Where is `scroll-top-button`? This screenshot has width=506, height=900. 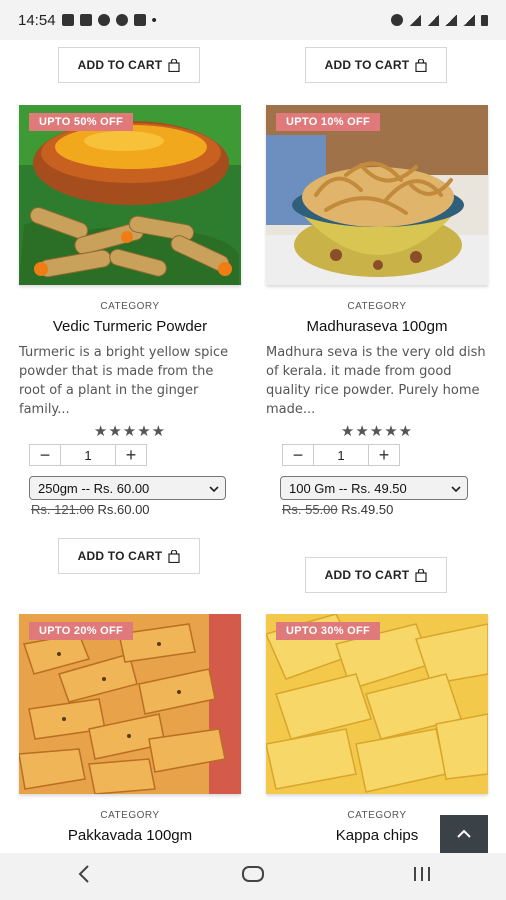 scroll-top-button is located at coordinates (464, 834).